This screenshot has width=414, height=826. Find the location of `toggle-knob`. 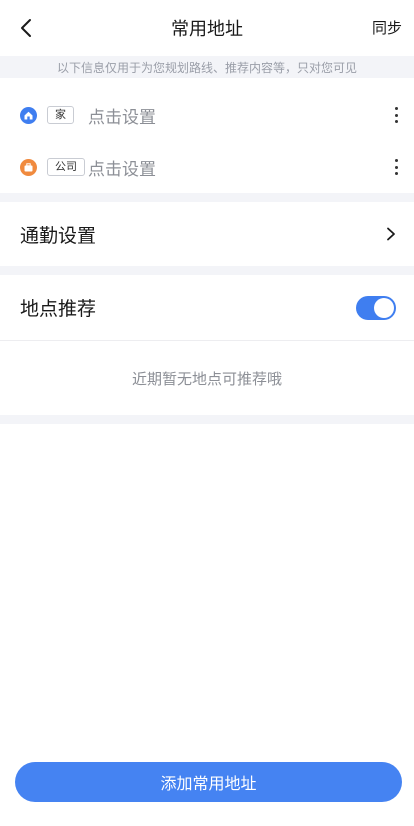

toggle-knob is located at coordinates (384, 307).